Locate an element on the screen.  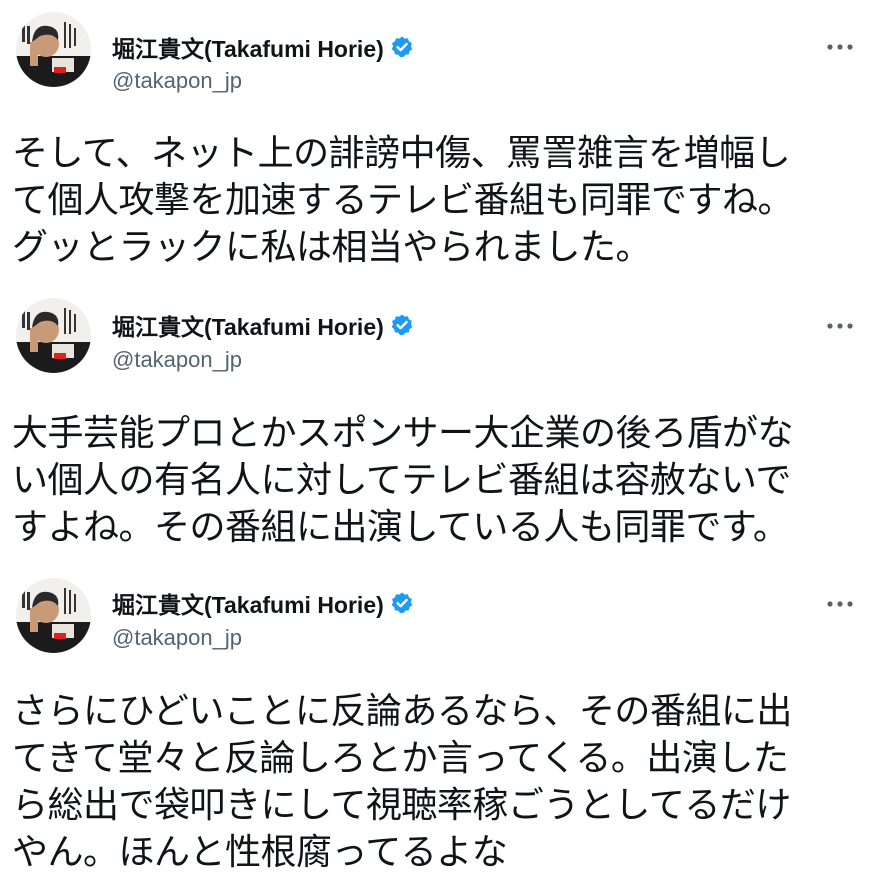
tweet-text-line: グッとラックに私は相当やられました。 is located at coordinates (332, 247).